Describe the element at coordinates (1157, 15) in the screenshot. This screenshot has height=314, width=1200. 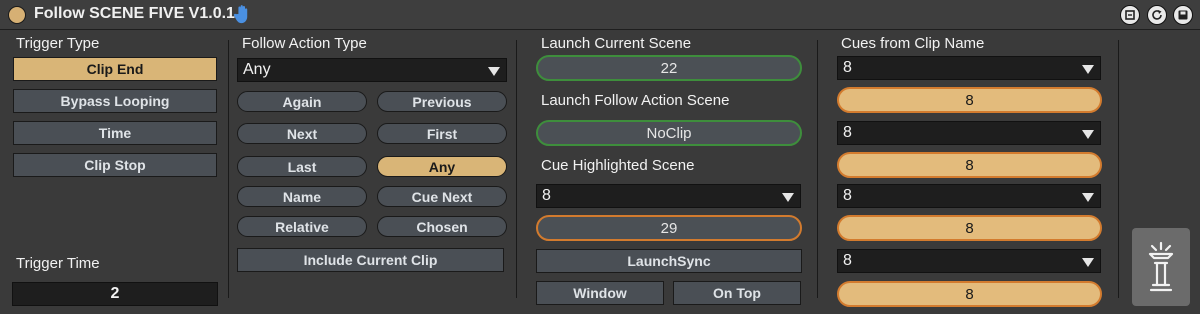
I see `refresh-icon` at that location.